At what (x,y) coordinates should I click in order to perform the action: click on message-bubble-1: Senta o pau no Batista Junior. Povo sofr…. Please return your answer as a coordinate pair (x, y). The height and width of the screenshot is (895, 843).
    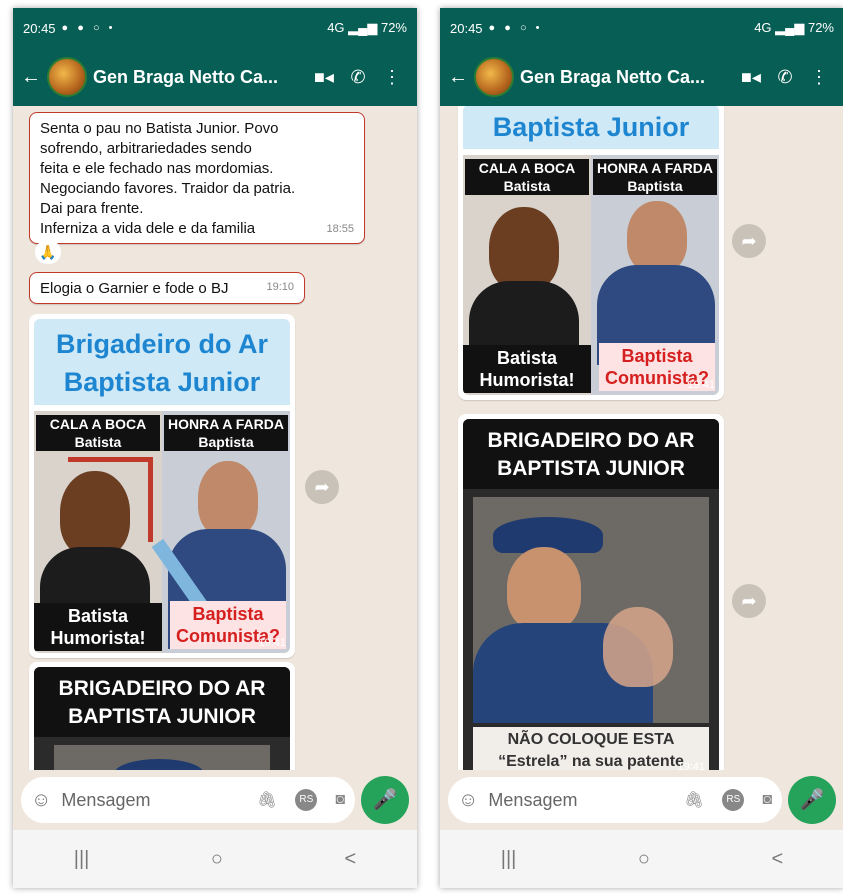
    Looking at the image, I should click on (197, 178).